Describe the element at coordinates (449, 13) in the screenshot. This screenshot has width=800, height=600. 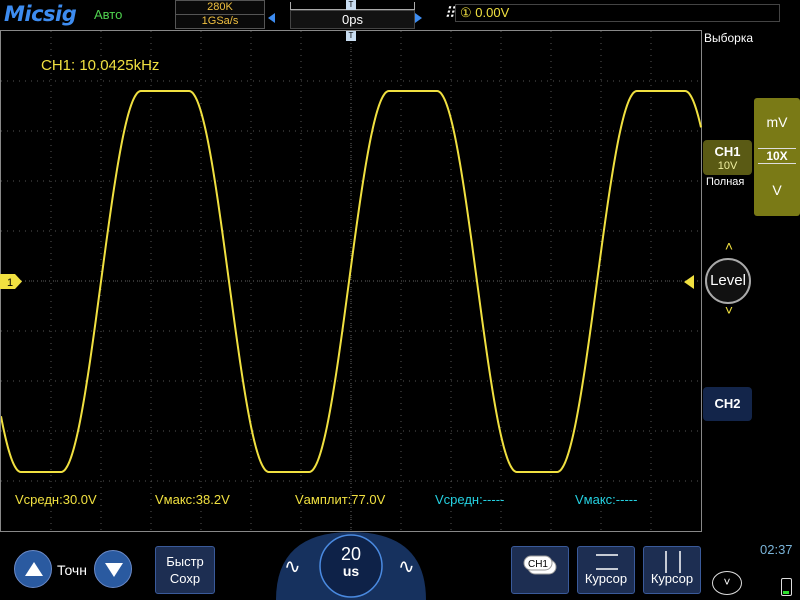
I see `rising-edge-icon: ⠿` at that location.